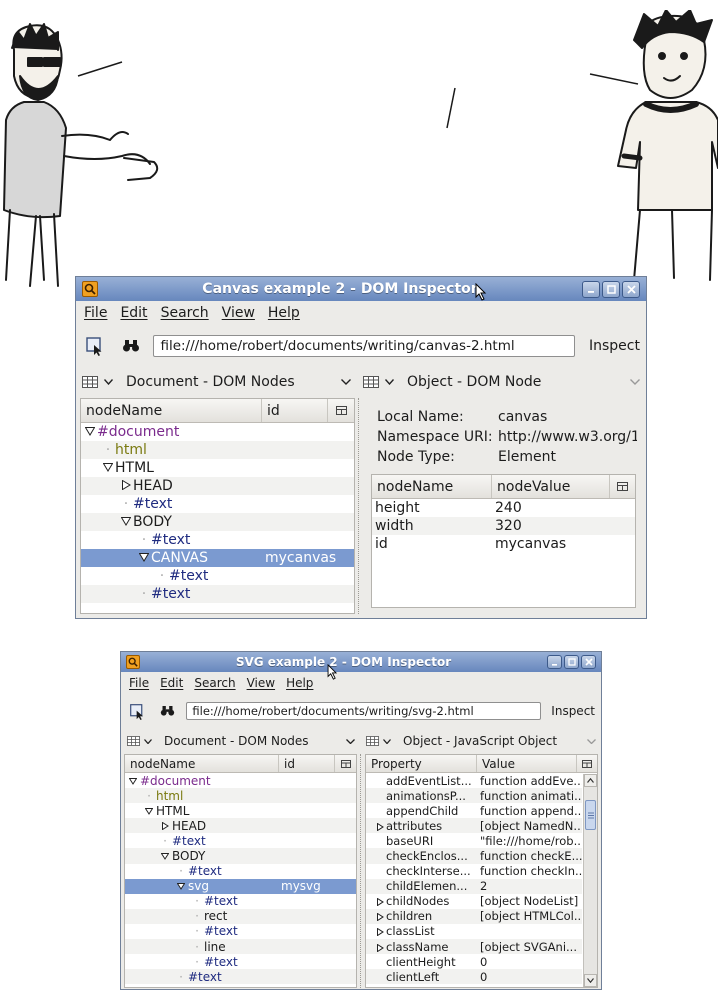 The height and width of the screenshot is (991, 718). Describe the element at coordinates (590, 980) in the screenshot. I see `scroll-down-arrow-icon` at that location.